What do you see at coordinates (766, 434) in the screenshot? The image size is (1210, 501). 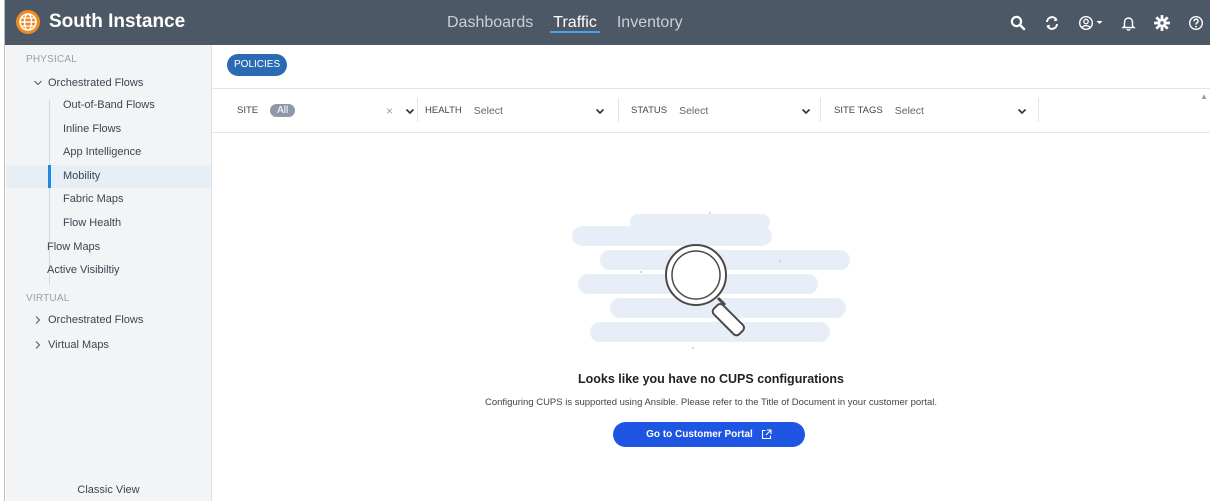 I see `external-link-icon` at bounding box center [766, 434].